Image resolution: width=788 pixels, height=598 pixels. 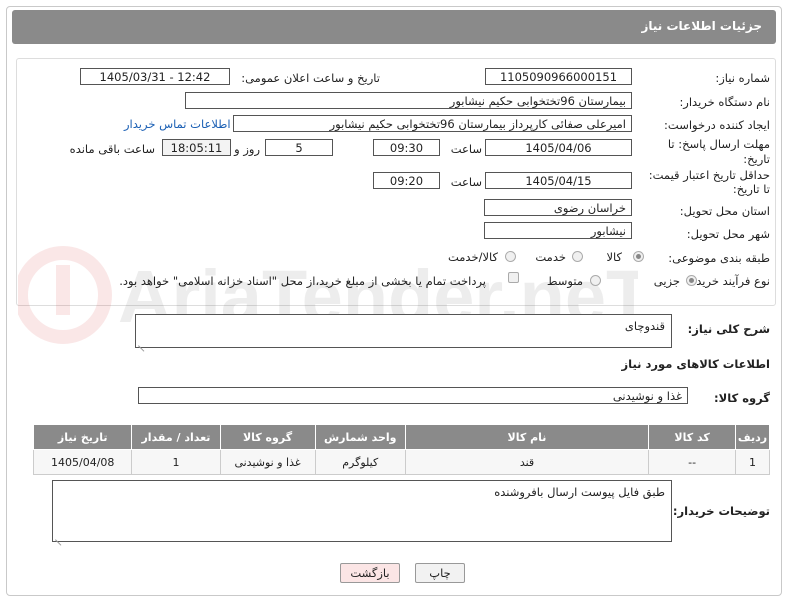 I want to click on buyer-contact-link: اطلاعات تماس خریدار, so click(x=177, y=124).